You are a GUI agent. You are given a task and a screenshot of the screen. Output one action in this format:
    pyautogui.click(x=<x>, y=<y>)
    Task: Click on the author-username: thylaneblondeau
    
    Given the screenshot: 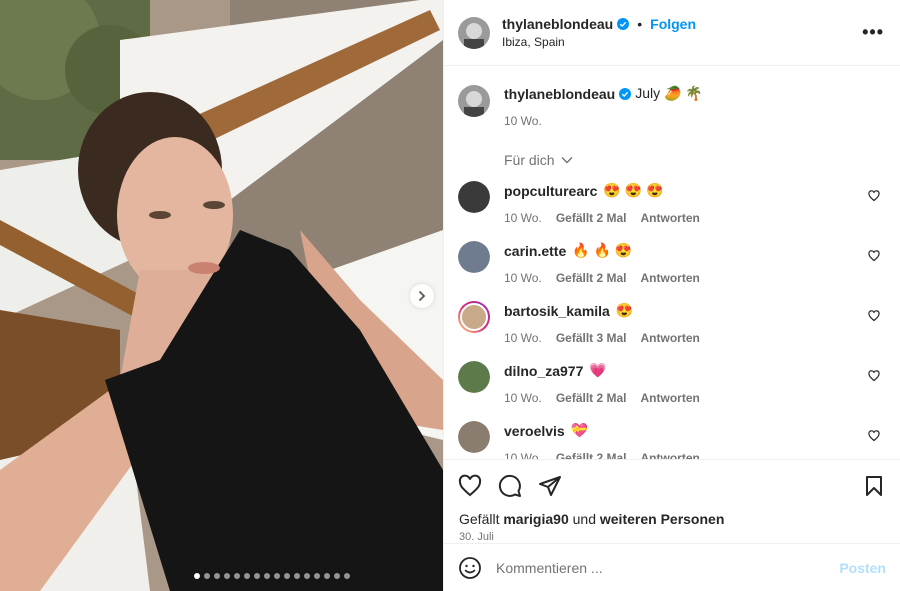 What is the action you would take?
    pyautogui.click(x=557, y=24)
    